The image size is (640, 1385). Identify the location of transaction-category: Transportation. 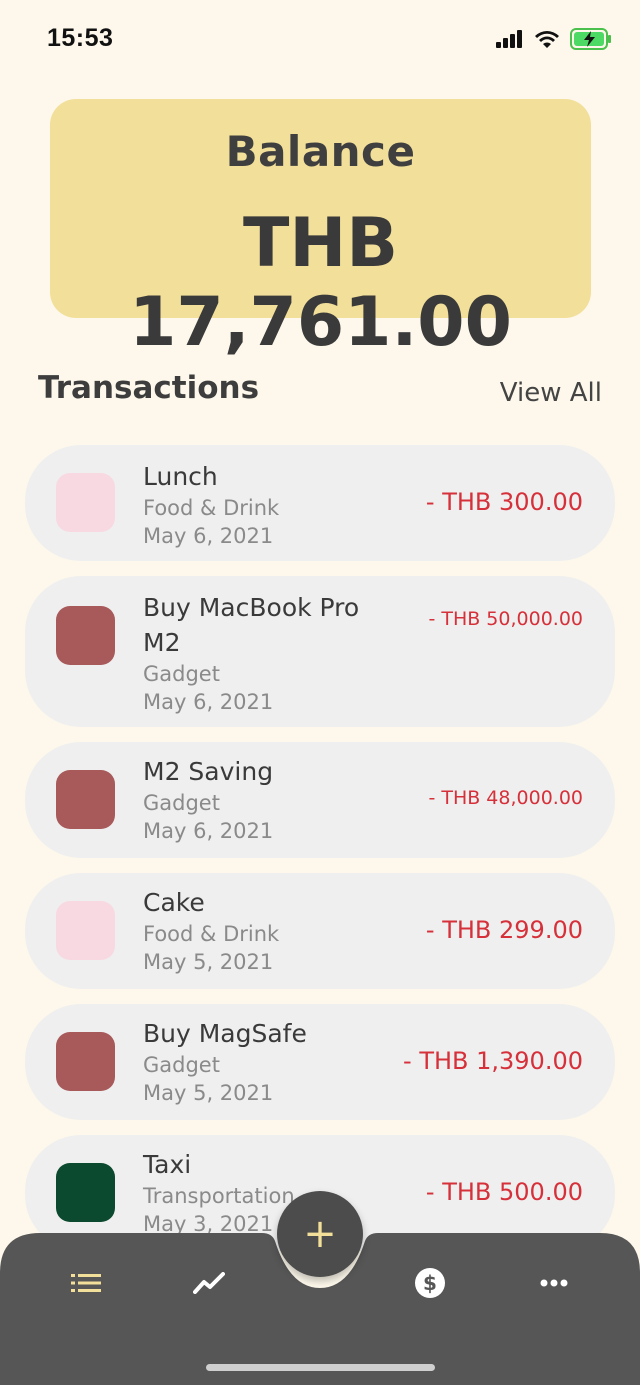
(219, 1196).